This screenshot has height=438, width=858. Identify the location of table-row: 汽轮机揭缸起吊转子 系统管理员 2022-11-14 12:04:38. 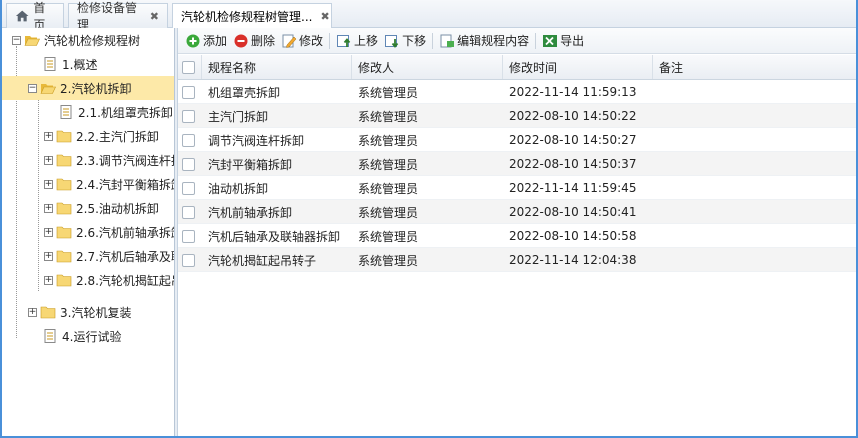
(517, 260).